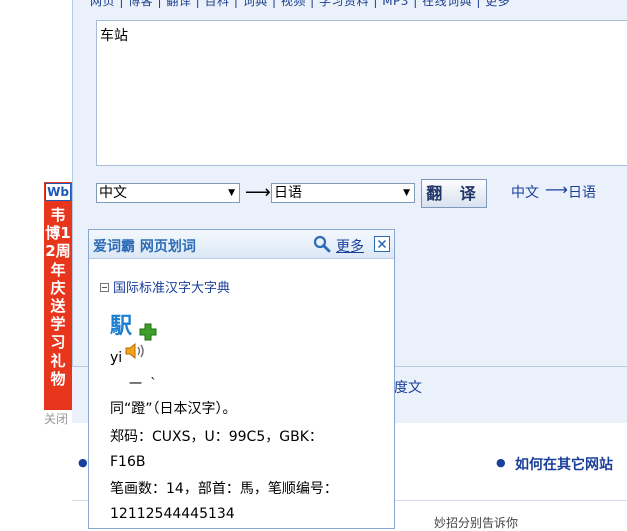 The image size is (627, 531). What do you see at coordinates (350, 246) in the screenshot?
I see `more-link: 更多` at bounding box center [350, 246].